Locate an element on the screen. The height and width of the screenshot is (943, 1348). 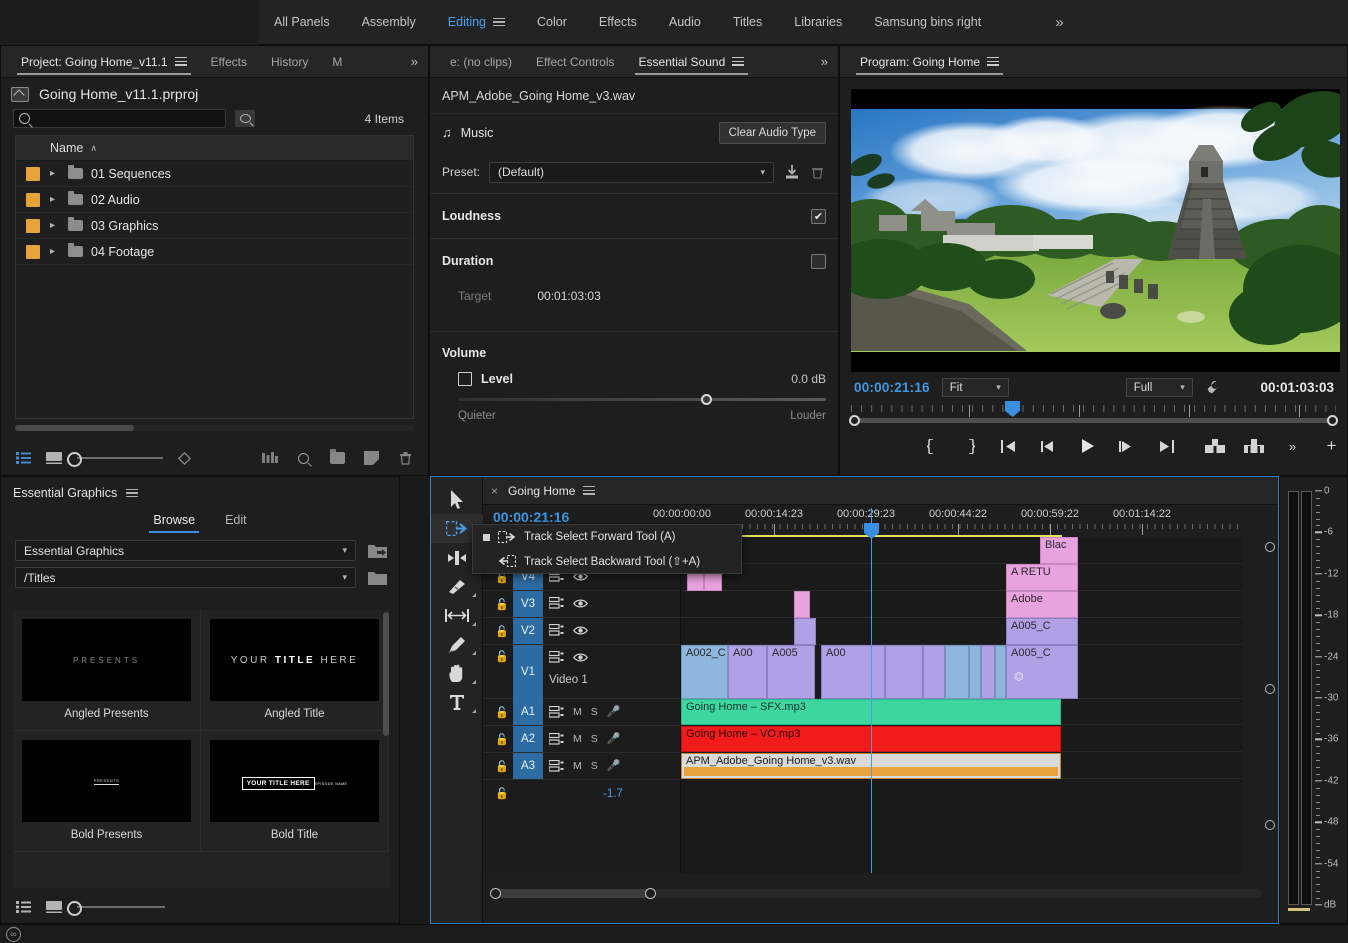
playback-resolution-select: Full ▾ is located at coordinates (1159, 387).